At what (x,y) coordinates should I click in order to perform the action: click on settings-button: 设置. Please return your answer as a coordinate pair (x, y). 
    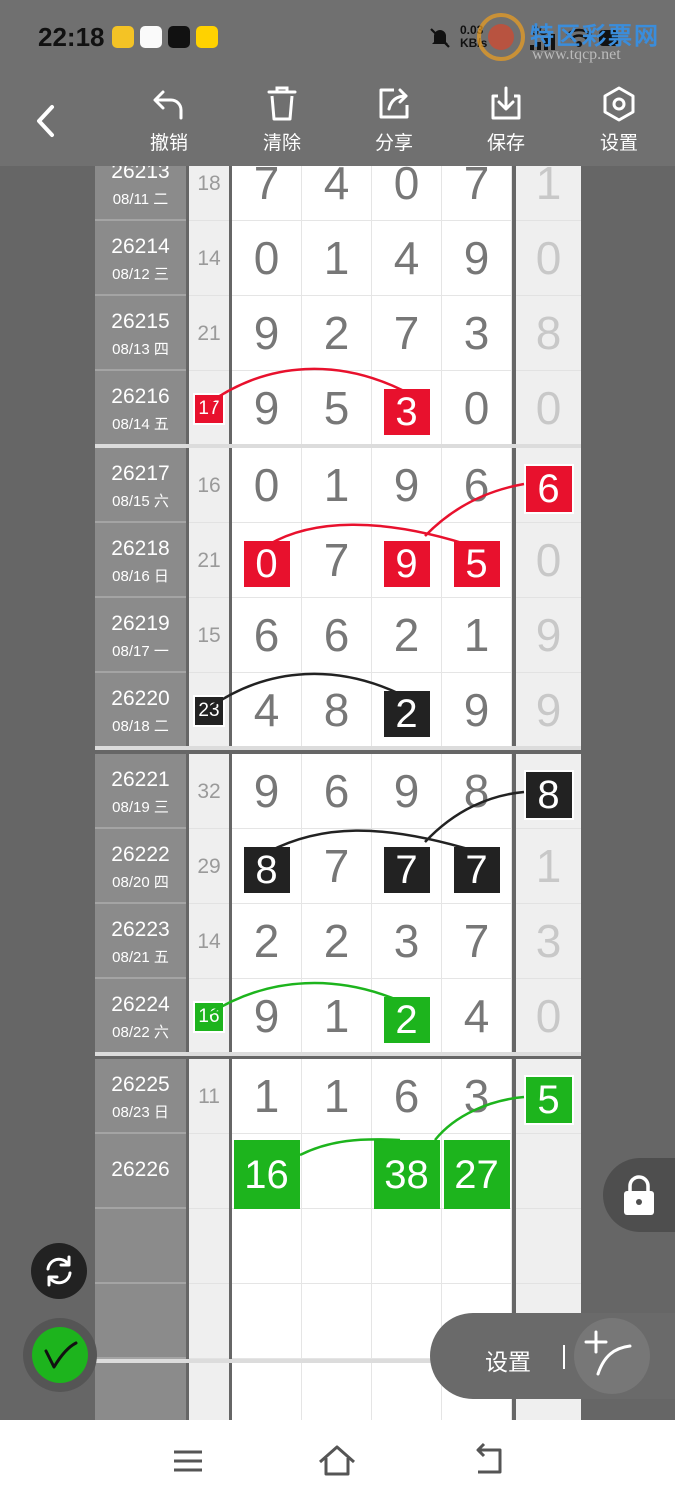
    Looking at the image, I should click on (619, 123).